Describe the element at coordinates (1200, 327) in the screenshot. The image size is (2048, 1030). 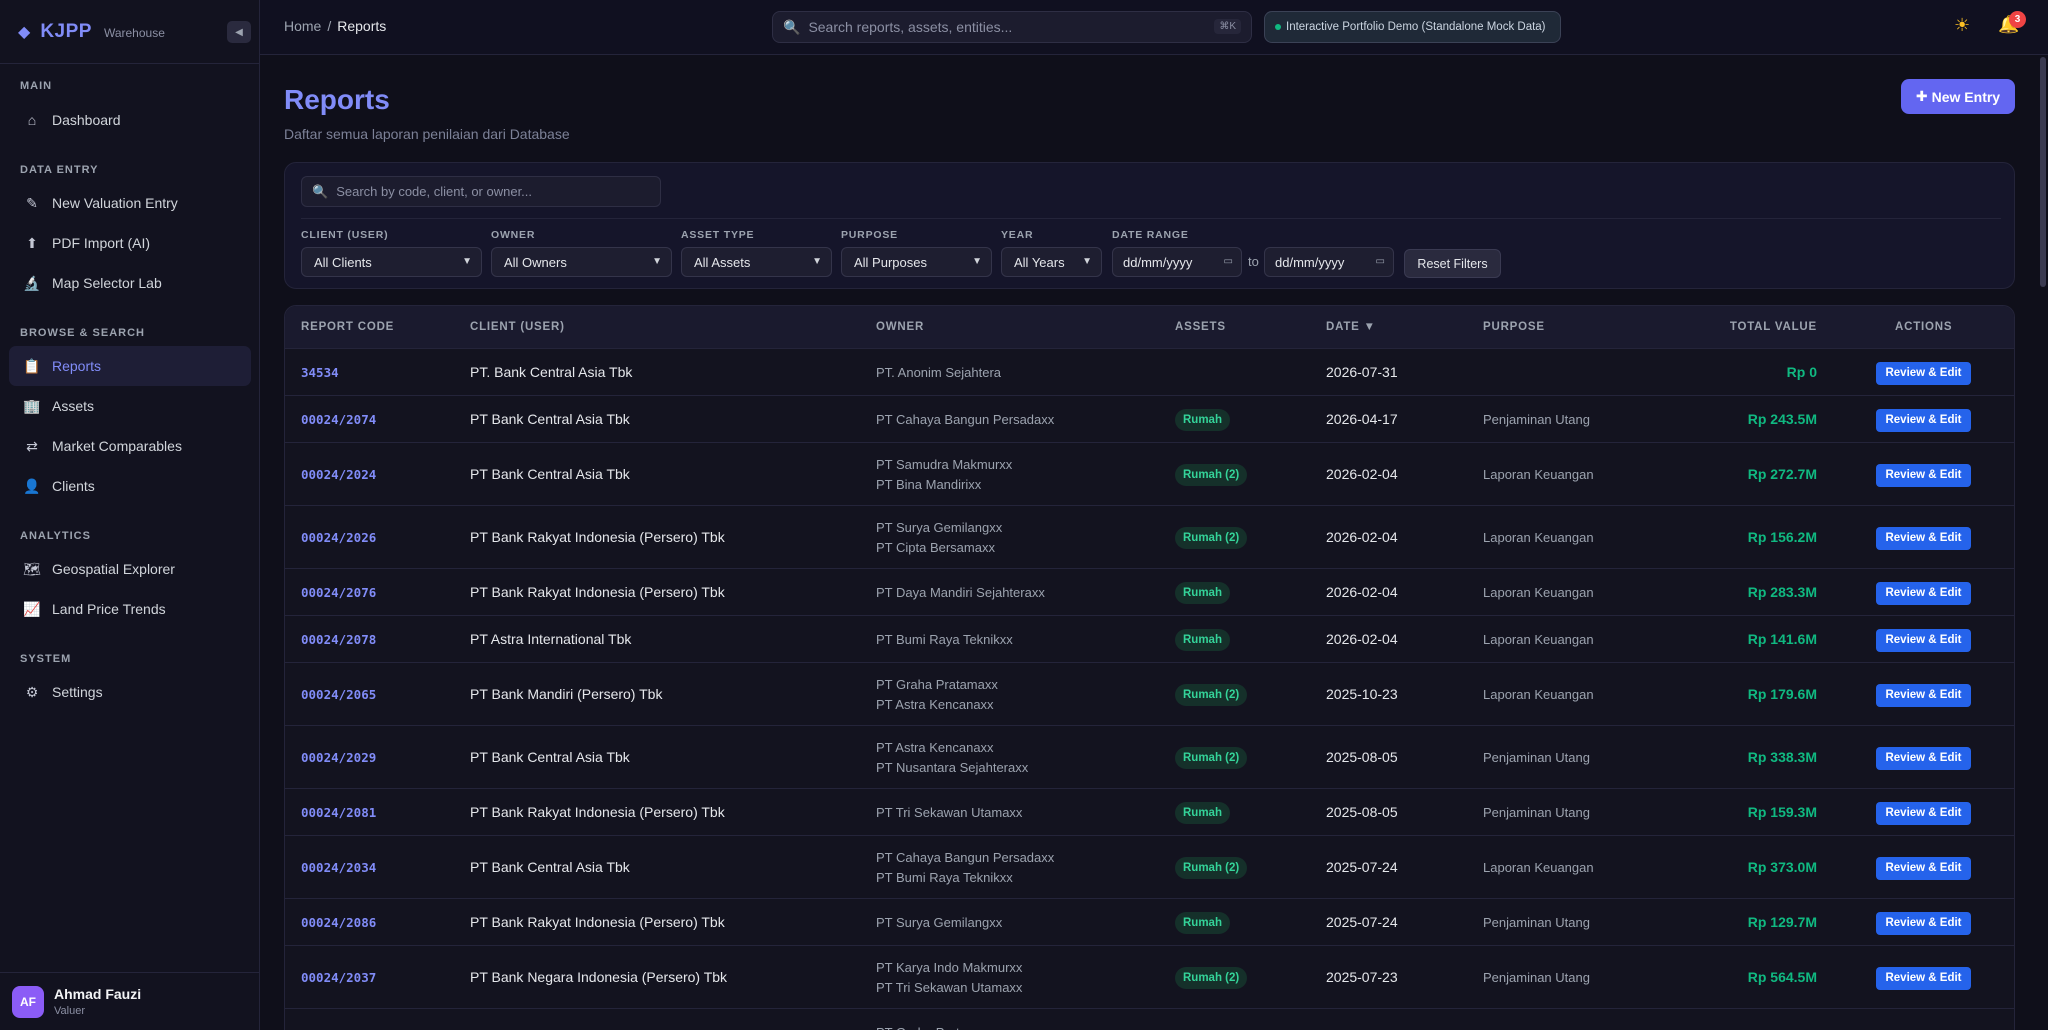
I see `column-header-assets: ASSETS` at that location.